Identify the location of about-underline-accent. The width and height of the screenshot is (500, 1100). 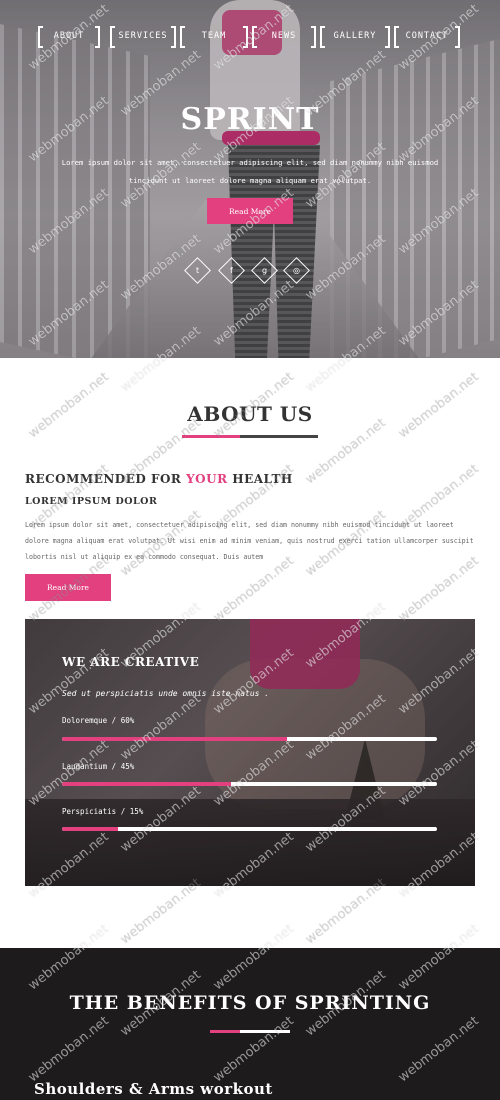
(211, 436).